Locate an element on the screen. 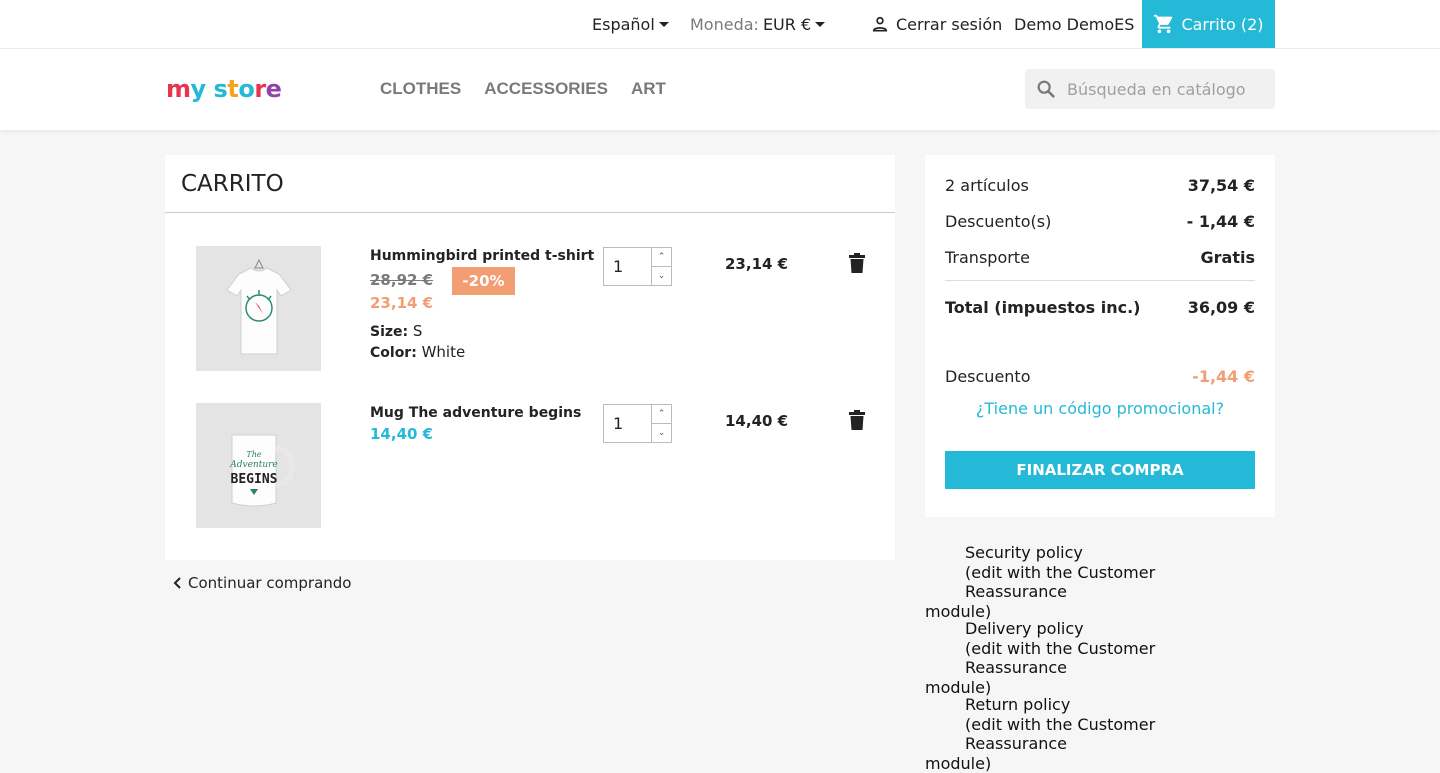 The width and height of the screenshot is (1440, 773). product-name: Hummingbird printed t-shirt is located at coordinates (482, 256).